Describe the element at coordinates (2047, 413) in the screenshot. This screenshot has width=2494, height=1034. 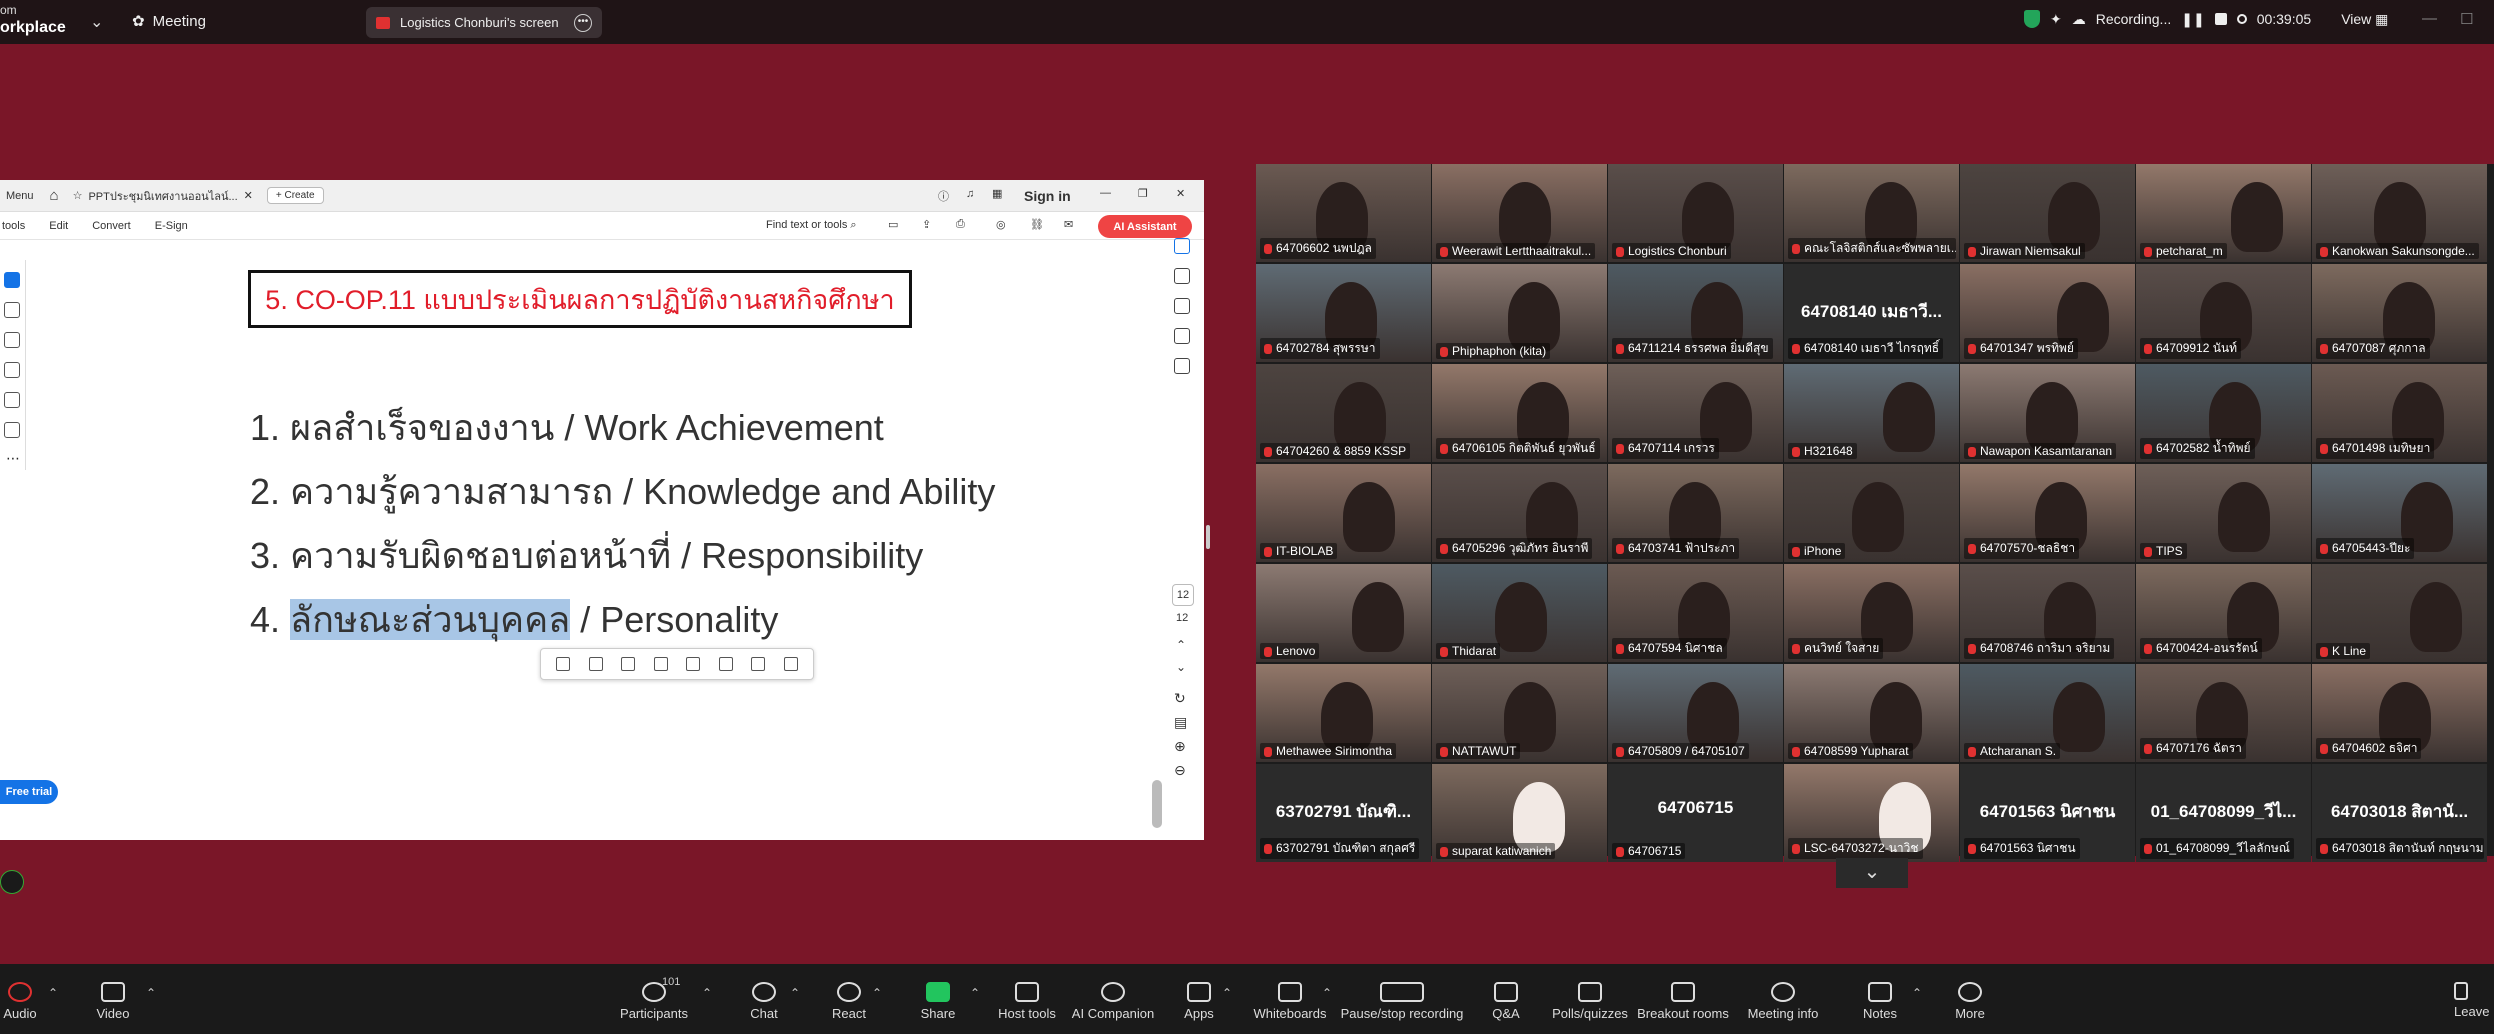
I see `participant-tile: Nawapon Kasamtaranan` at that location.